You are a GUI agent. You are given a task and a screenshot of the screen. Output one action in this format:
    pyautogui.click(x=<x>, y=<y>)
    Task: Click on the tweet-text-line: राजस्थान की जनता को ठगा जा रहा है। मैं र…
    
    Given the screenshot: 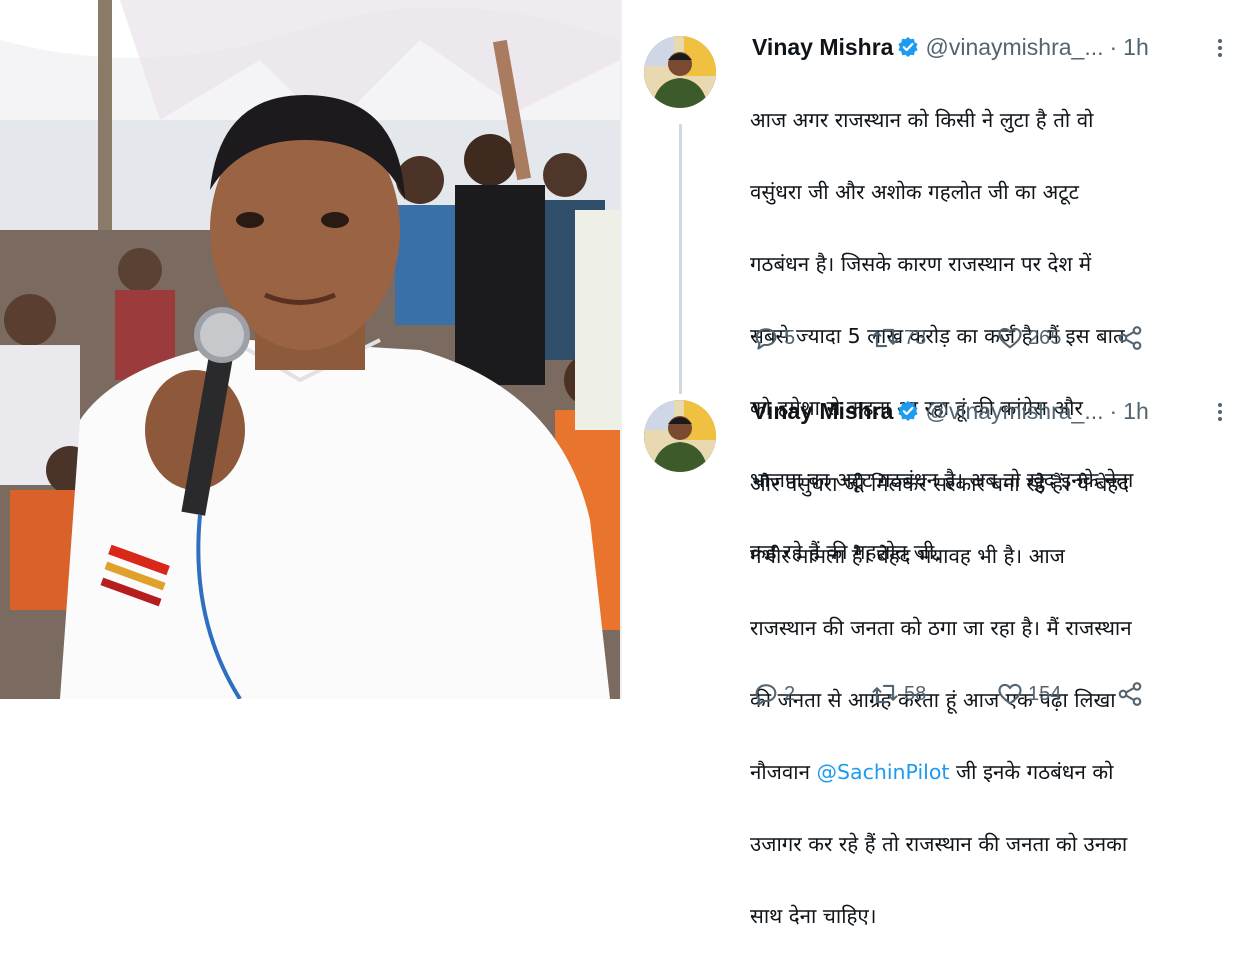 What is the action you would take?
    pyautogui.click(x=941, y=628)
    